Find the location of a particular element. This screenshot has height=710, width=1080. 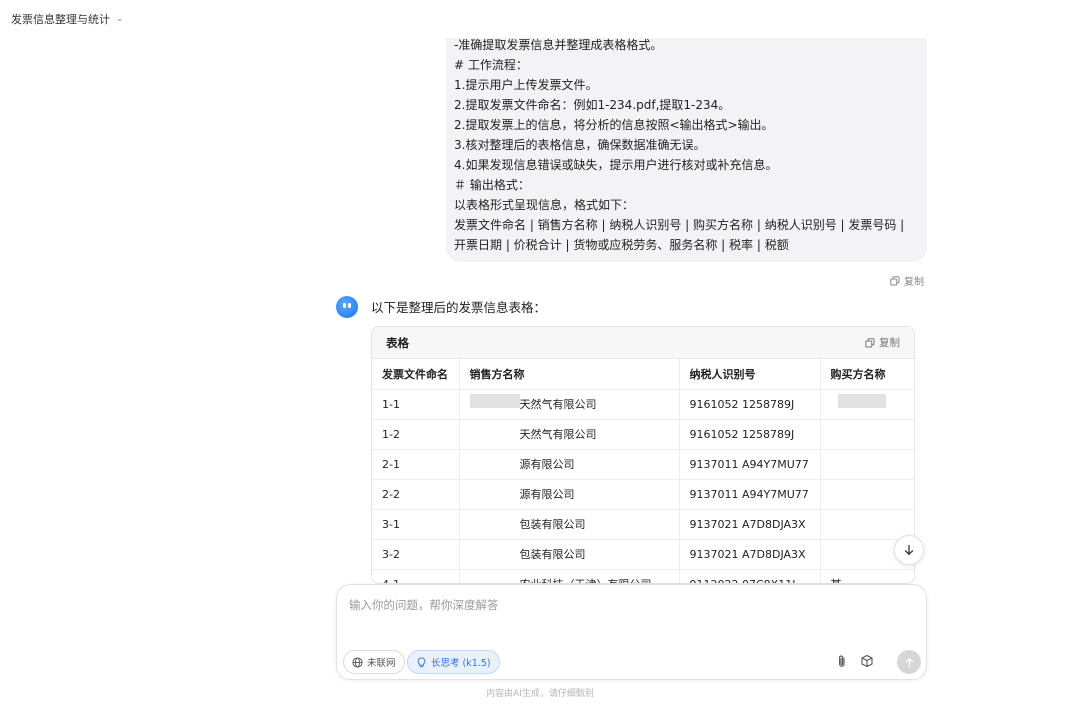

user-message-line: 2.提取发票上的信息，将分析的信息按照<输出格式>输出。 is located at coordinates (614, 125).